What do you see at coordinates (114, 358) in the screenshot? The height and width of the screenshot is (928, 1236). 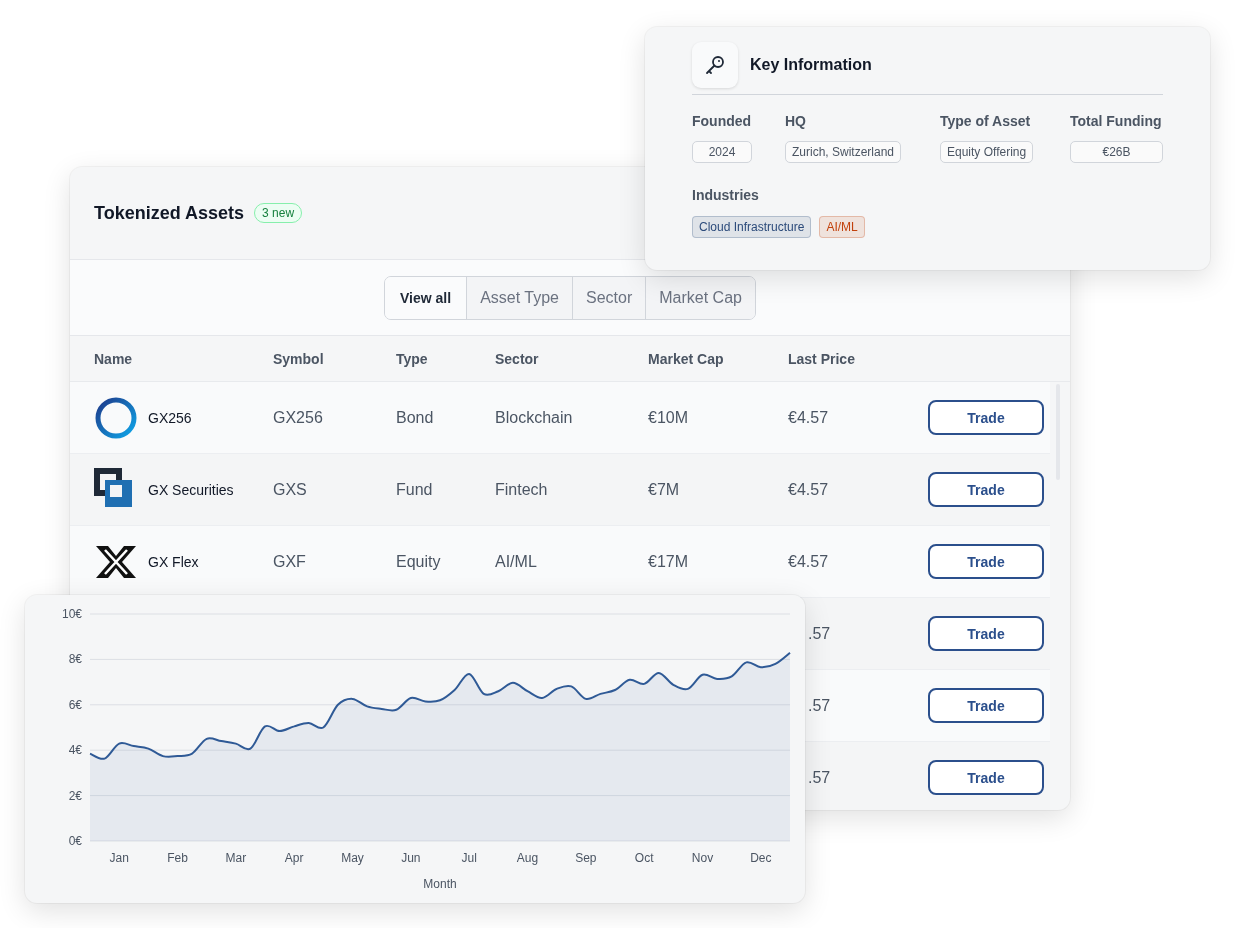 I see `column-header: Name` at bounding box center [114, 358].